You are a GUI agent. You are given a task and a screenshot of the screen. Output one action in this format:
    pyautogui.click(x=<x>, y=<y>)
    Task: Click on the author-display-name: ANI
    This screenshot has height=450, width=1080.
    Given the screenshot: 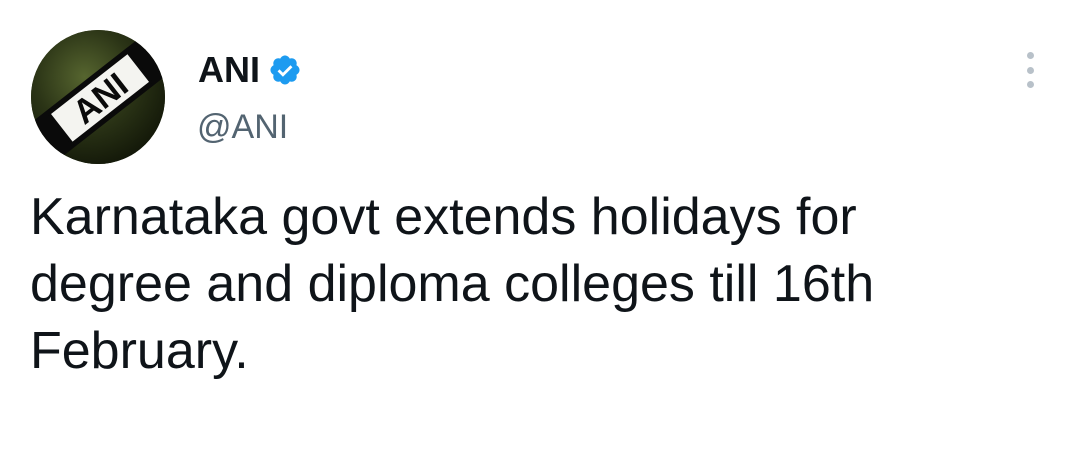 What is the action you would take?
    pyautogui.click(x=229, y=70)
    